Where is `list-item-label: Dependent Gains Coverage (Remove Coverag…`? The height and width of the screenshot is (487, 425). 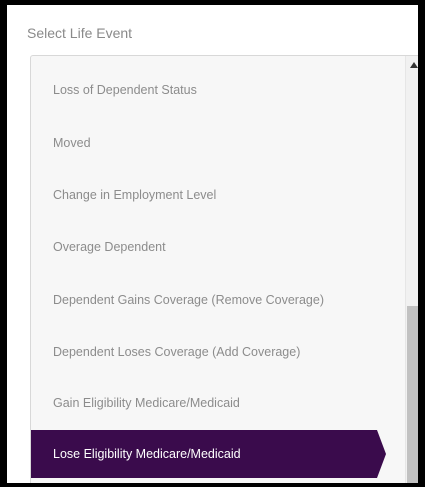 list-item-label: Dependent Gains Coverage (Remove Coverag… is located at coordinates (188, 300).